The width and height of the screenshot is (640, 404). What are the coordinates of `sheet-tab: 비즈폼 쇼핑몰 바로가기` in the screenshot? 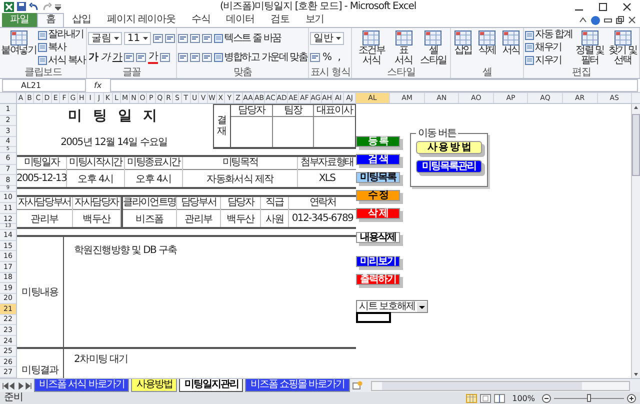 It's located at (297, 385).